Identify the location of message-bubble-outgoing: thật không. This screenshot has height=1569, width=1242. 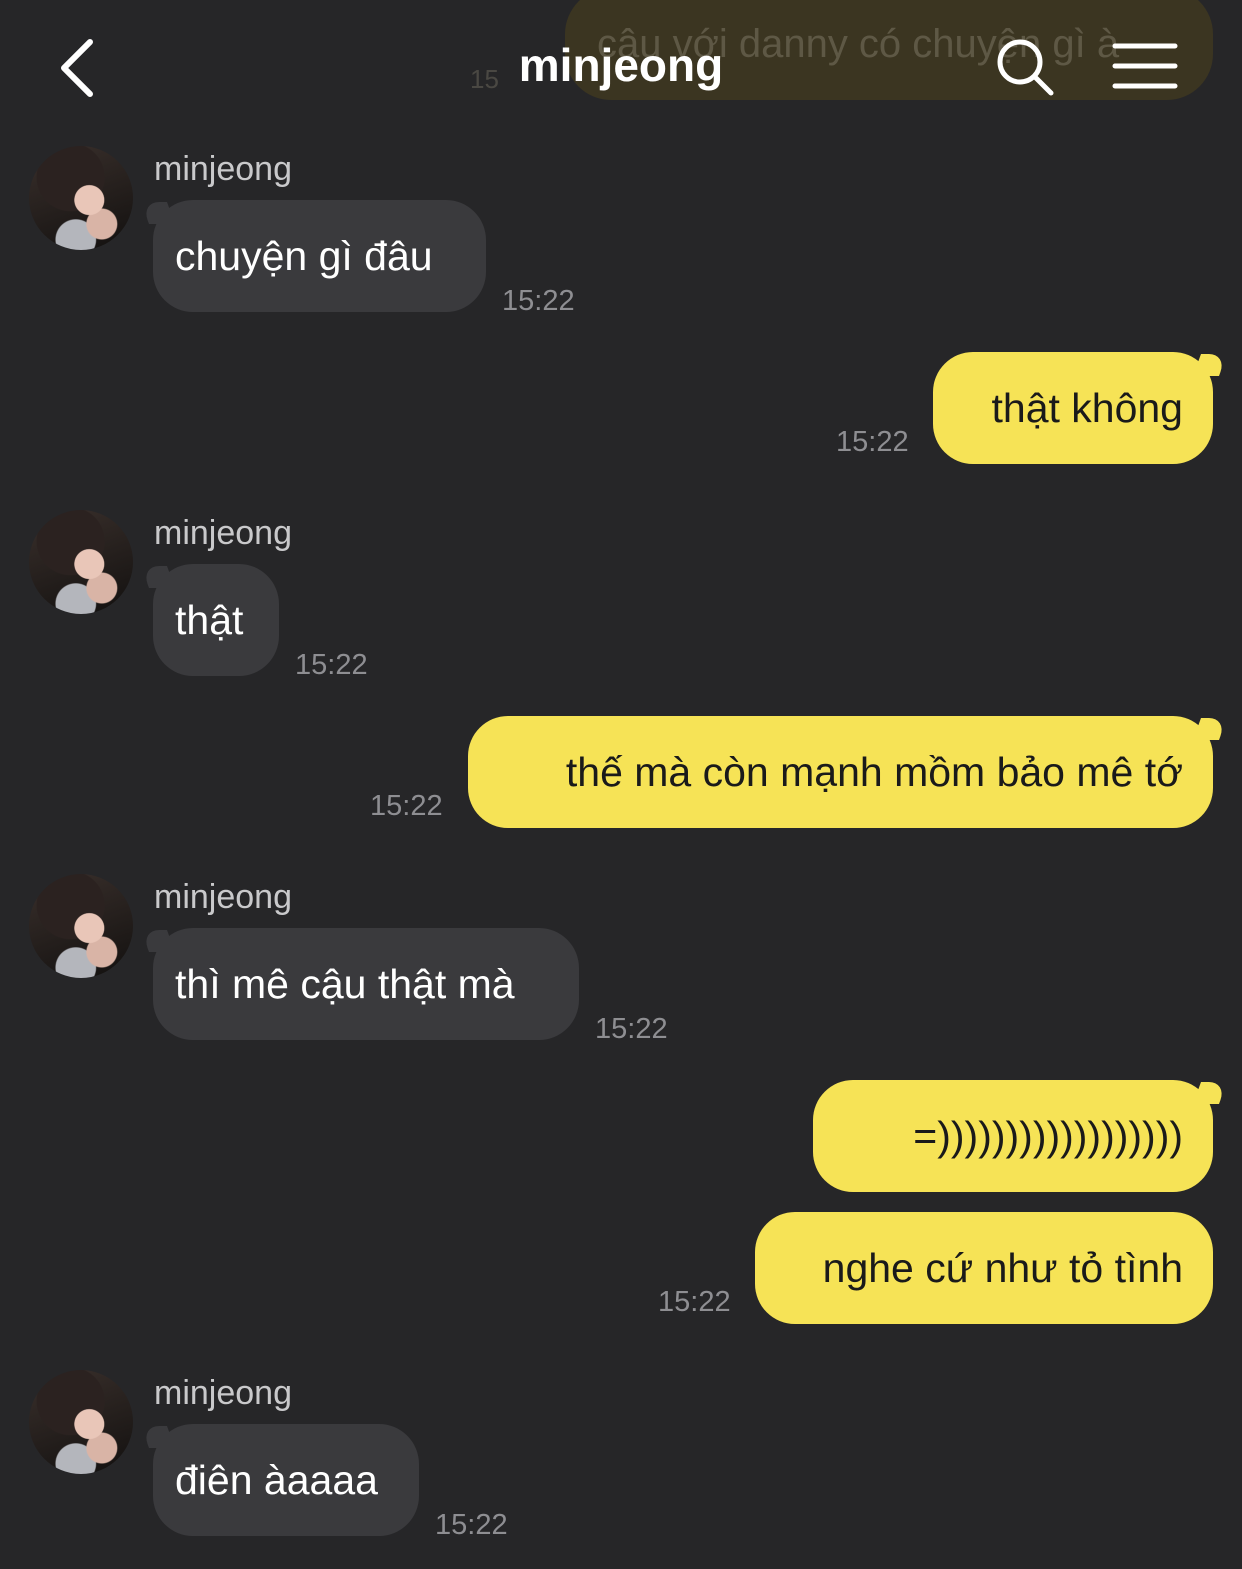
(1073, 408).